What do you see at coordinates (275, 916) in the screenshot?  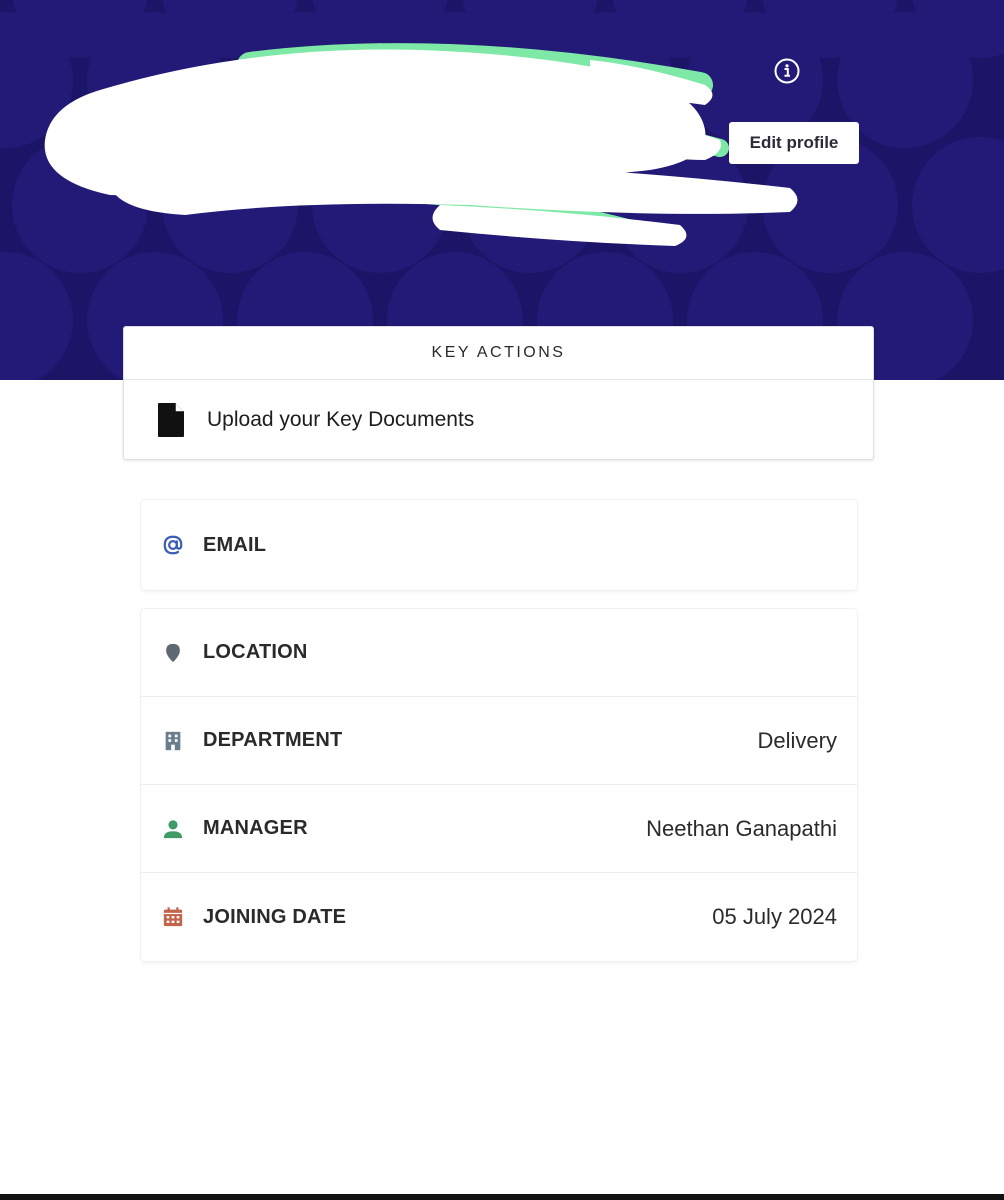 I see `joining-date-label: JOINING DATE` at bounding box center [275, 916].